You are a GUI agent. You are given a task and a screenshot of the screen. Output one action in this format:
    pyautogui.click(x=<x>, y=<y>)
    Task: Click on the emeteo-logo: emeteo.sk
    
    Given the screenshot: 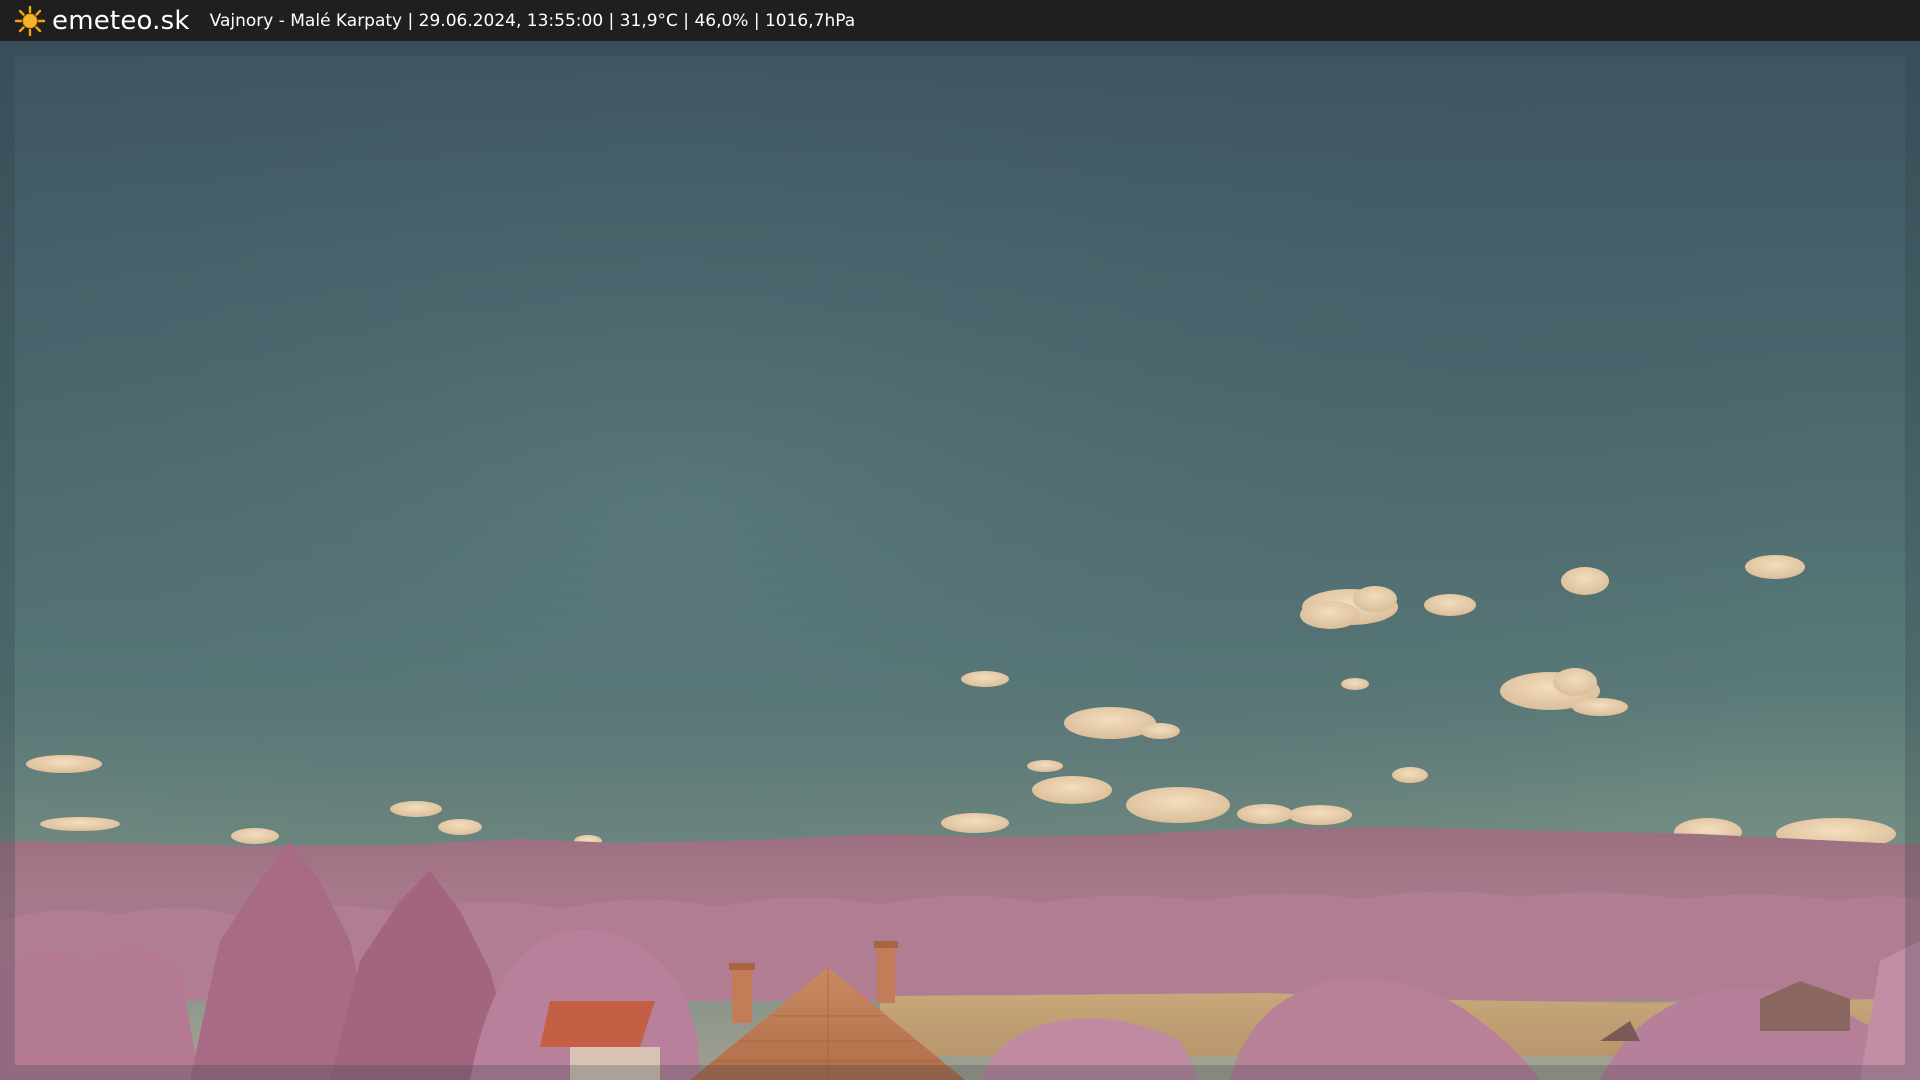 What is the action you would take?
    pyautogui.click(x=102, y=21)
    